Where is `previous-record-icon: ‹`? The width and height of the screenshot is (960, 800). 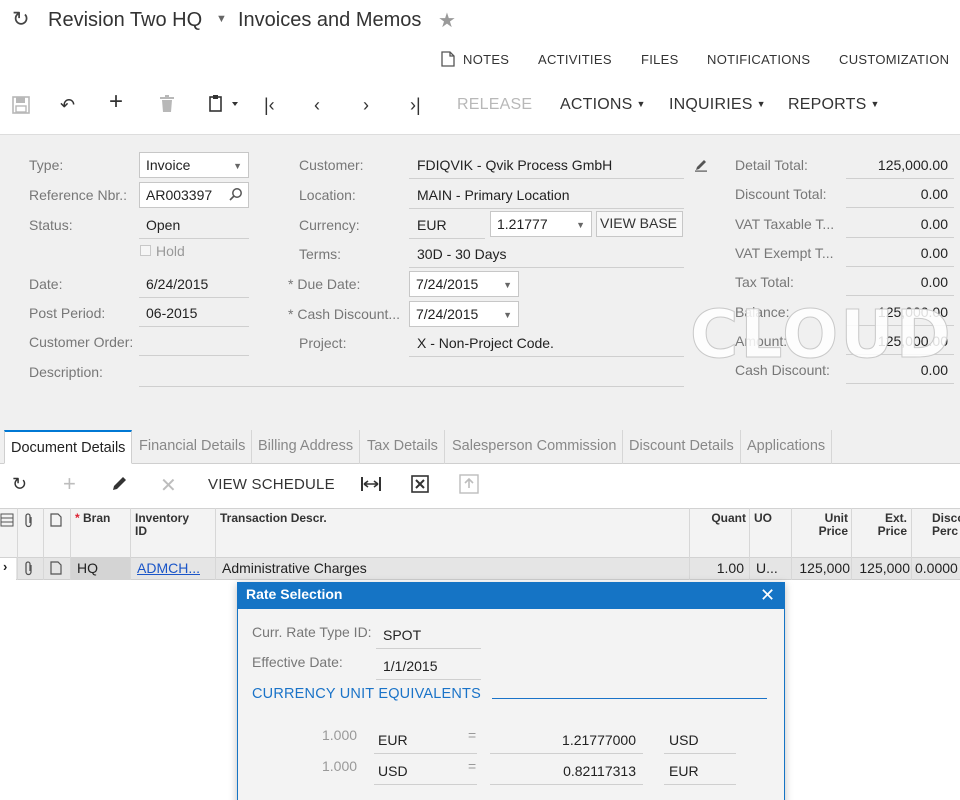 previous-record-icon: ‹ is located at coordinates (317, 105).